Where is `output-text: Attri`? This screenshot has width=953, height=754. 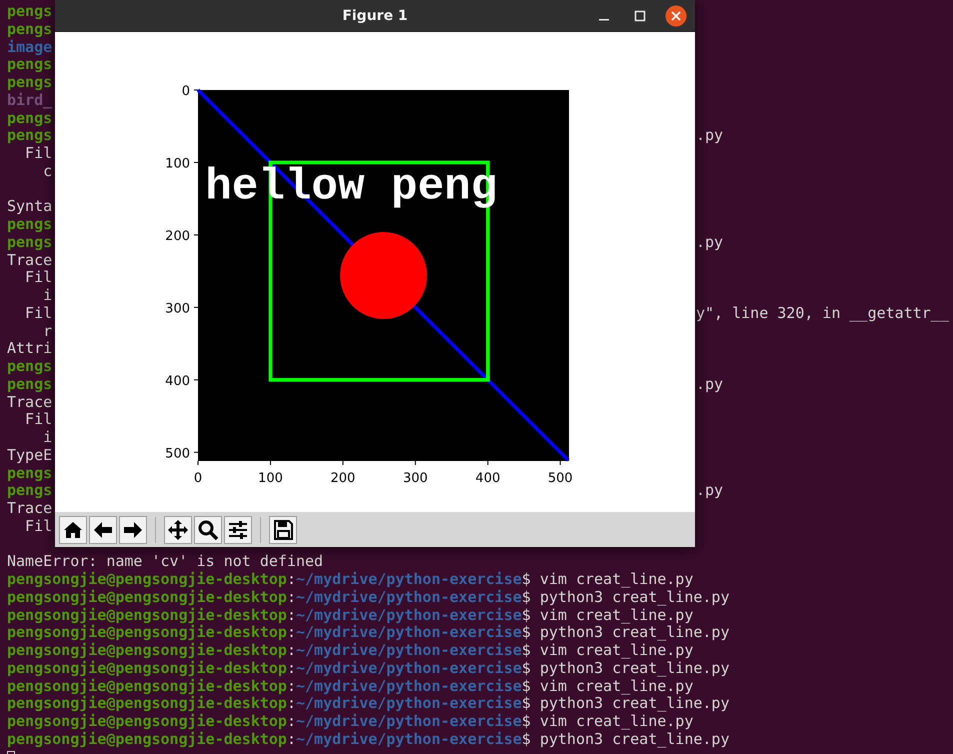 output-text: Attri is located at coordinates (29, 349).